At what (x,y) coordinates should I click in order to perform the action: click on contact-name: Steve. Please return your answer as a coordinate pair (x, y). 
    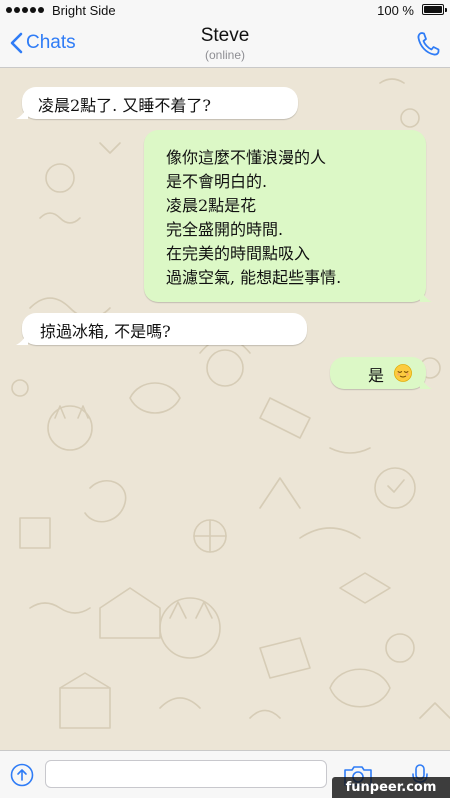
    Looking at the image, I should click on (225, 35).